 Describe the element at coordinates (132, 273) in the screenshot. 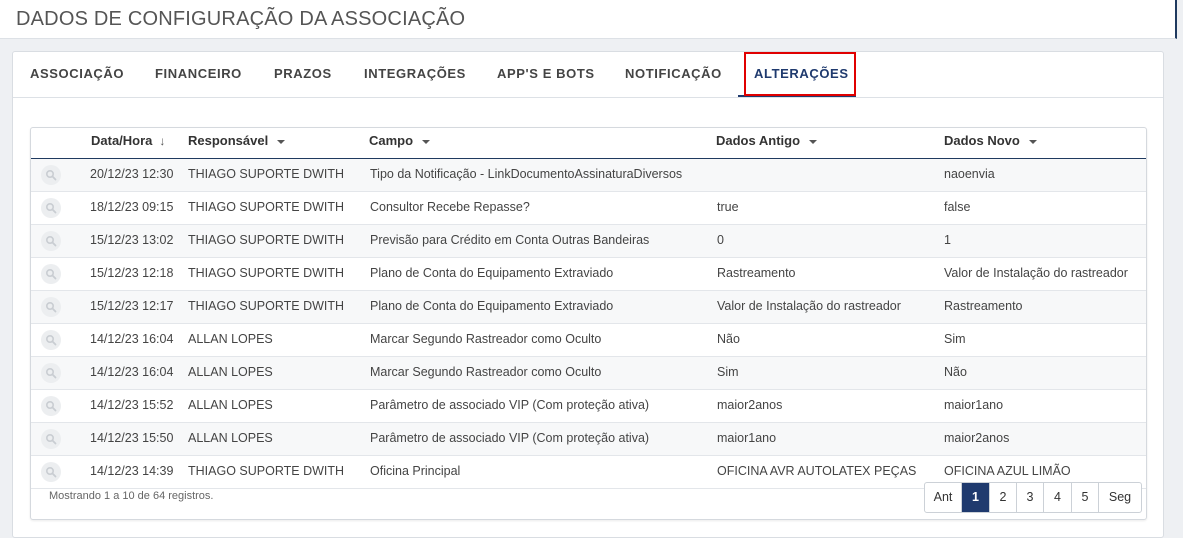

I see `cell-datetime: 15/12/23 12:18` at that location.